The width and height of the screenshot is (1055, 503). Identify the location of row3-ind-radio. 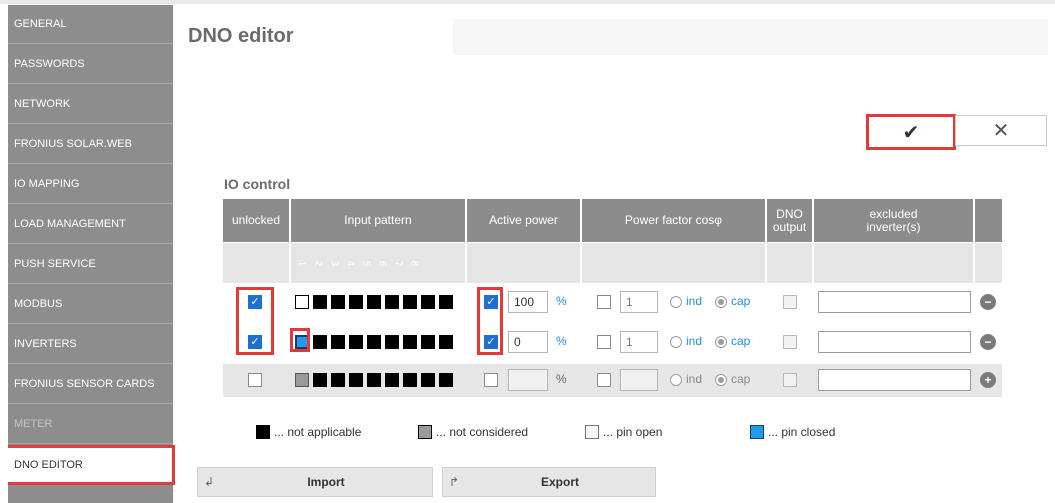
(676, 380).